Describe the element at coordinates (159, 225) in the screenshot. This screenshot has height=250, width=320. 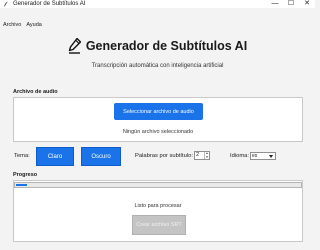
I see `create-srt-button: Crear archivo SRT` at that location.